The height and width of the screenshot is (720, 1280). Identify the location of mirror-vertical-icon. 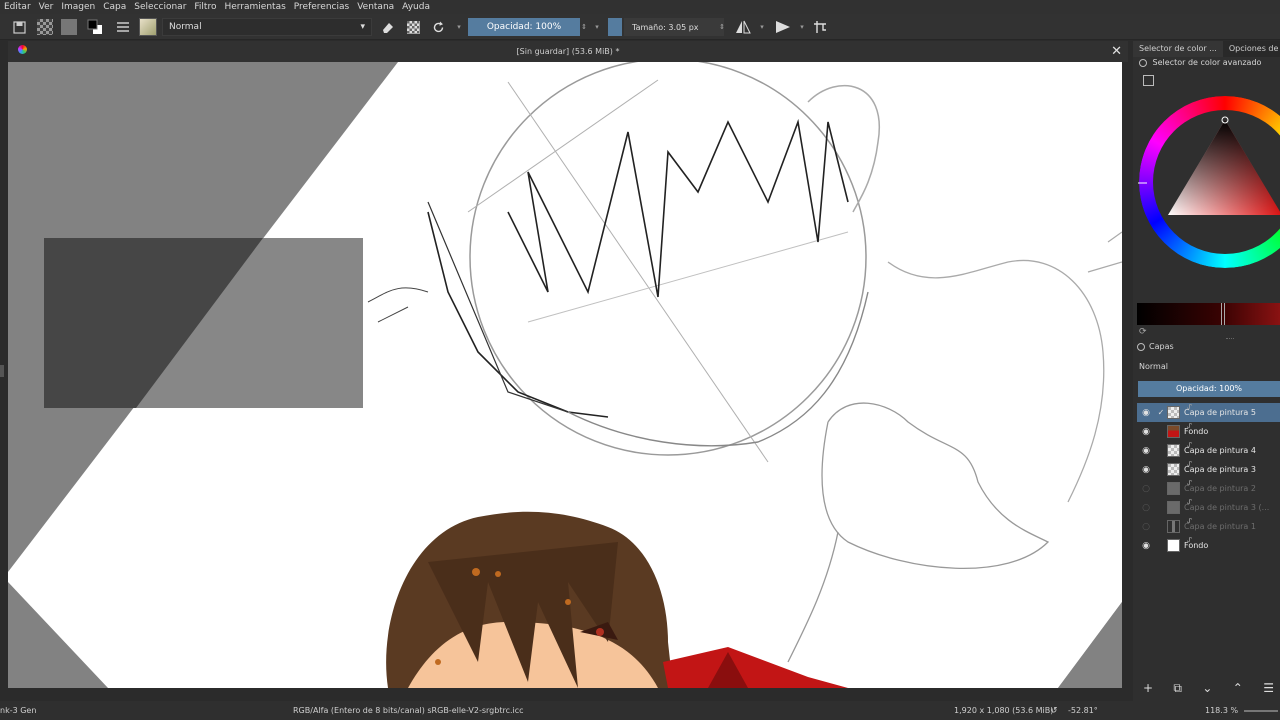
(783, 27).